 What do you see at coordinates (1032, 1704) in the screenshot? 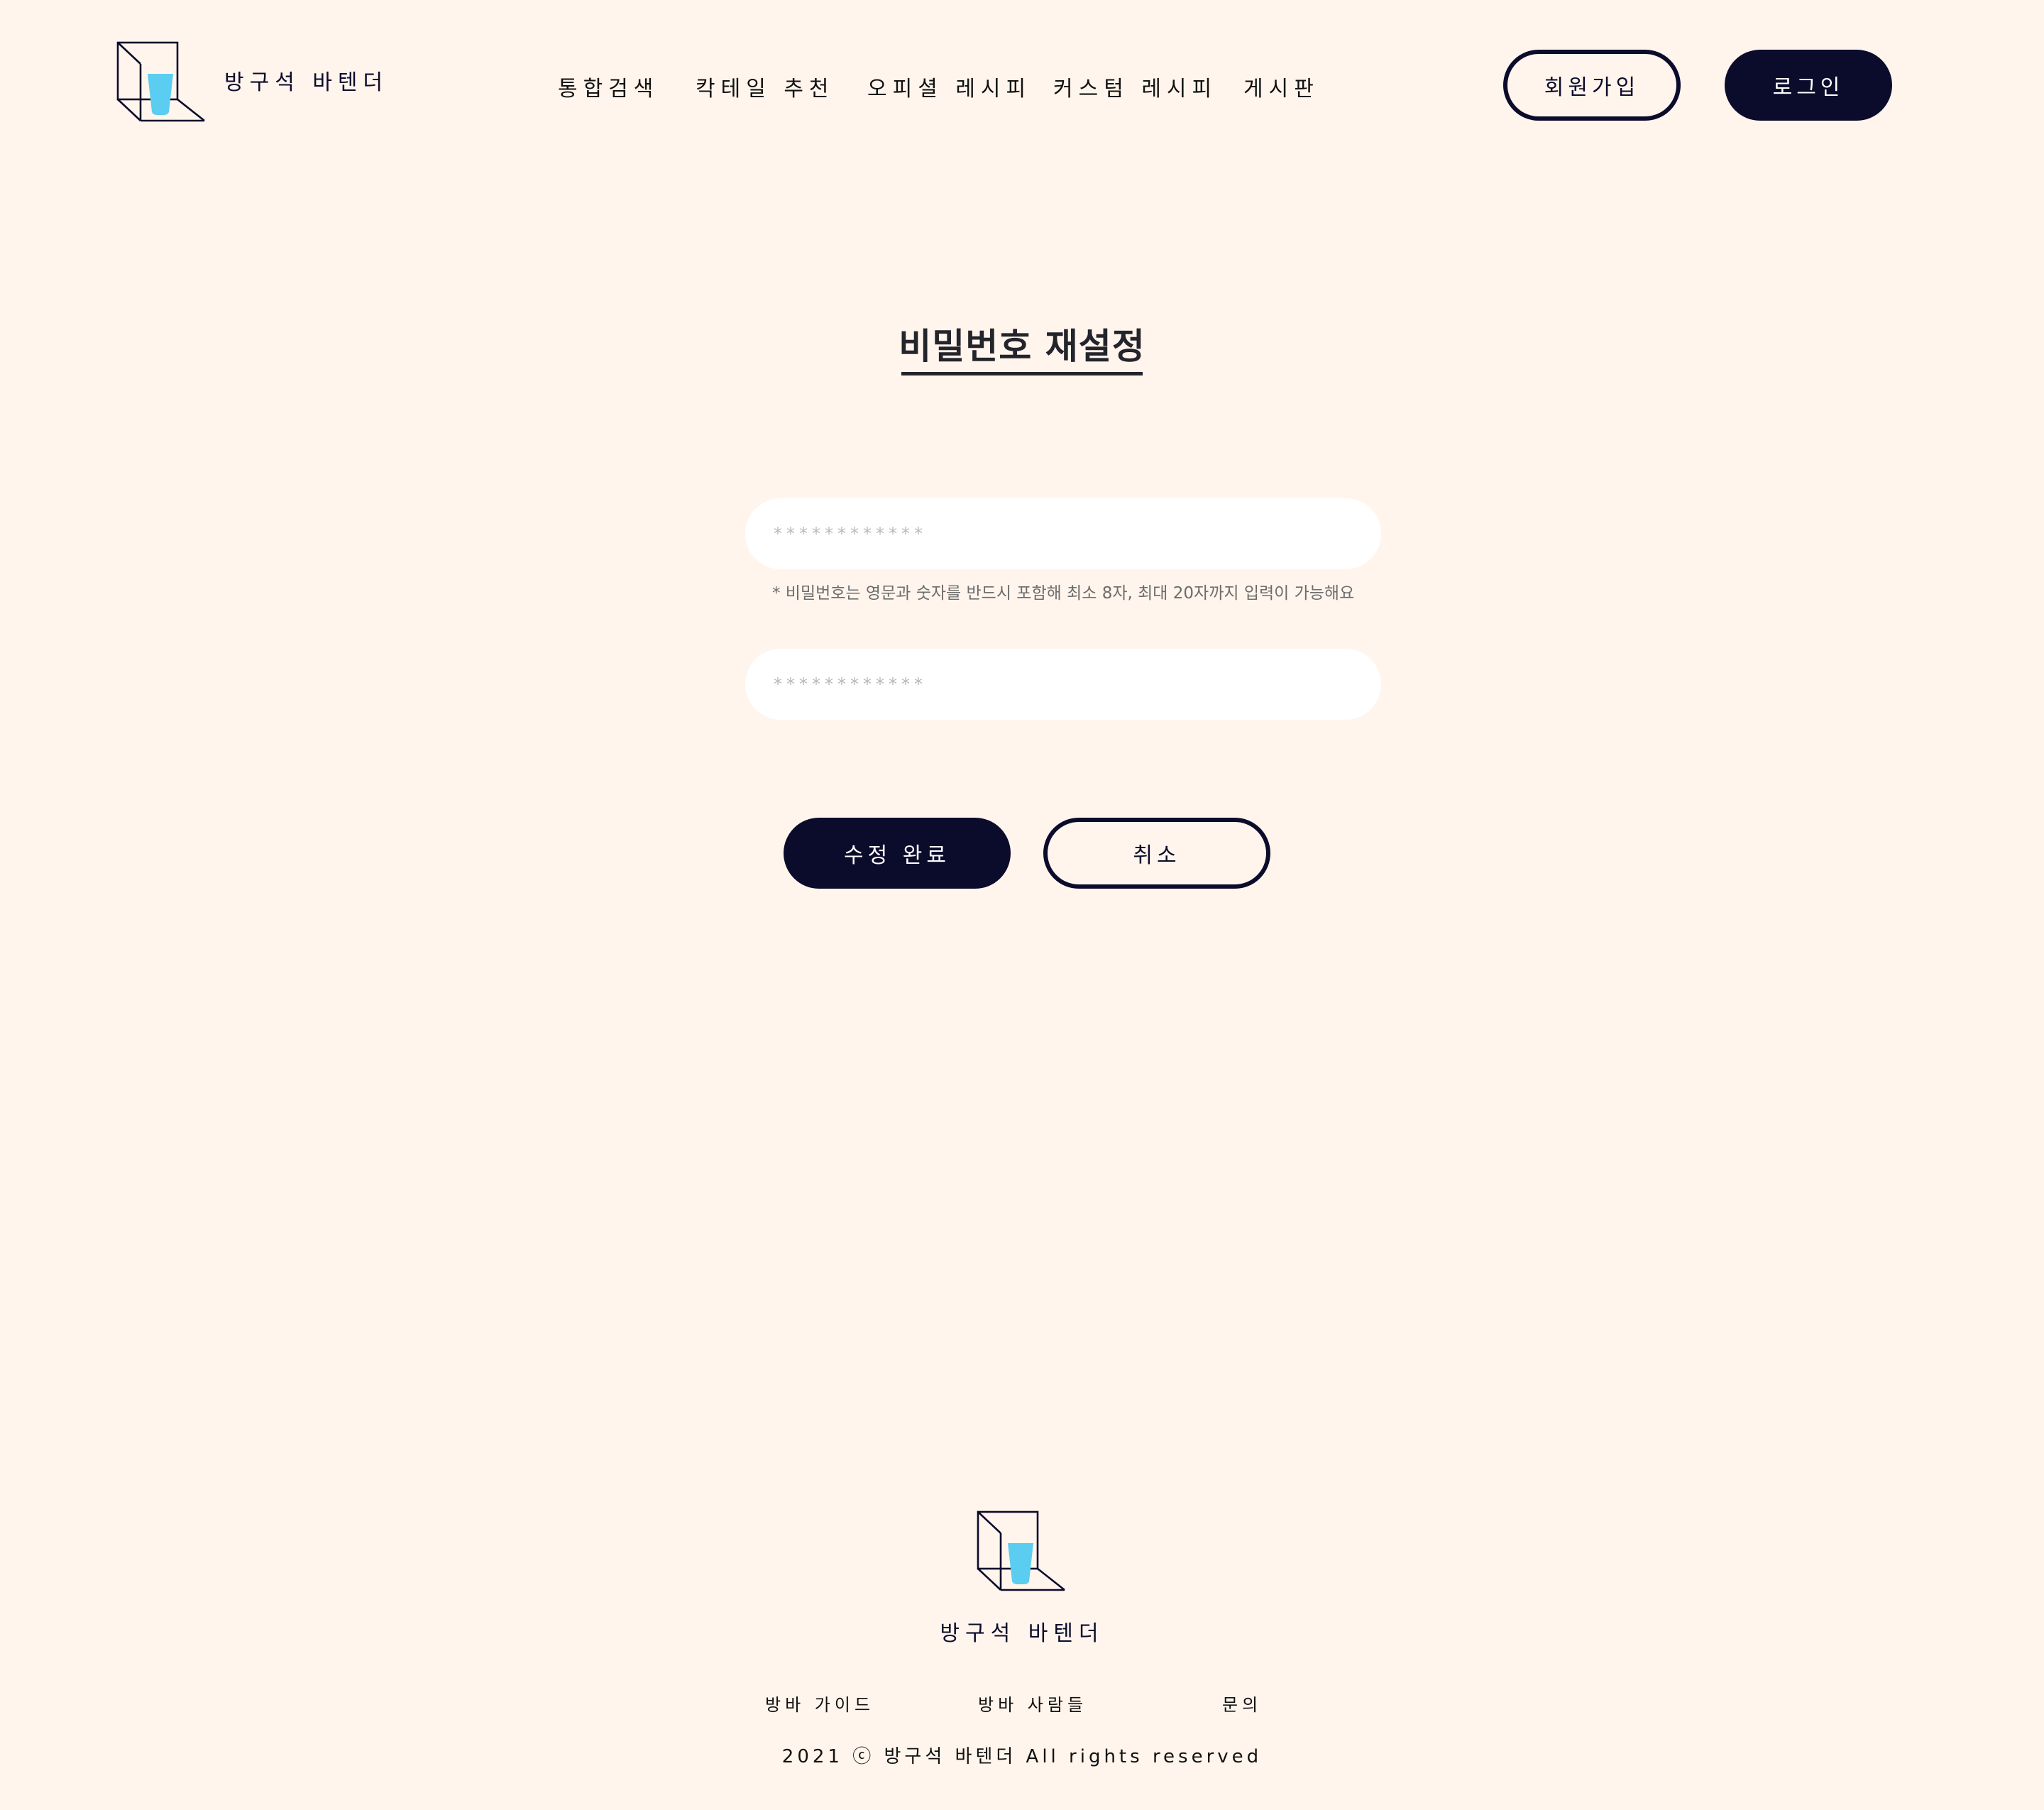
I see `footer-link-people: 방바 사람들` at bounding box center [1032, 1704].